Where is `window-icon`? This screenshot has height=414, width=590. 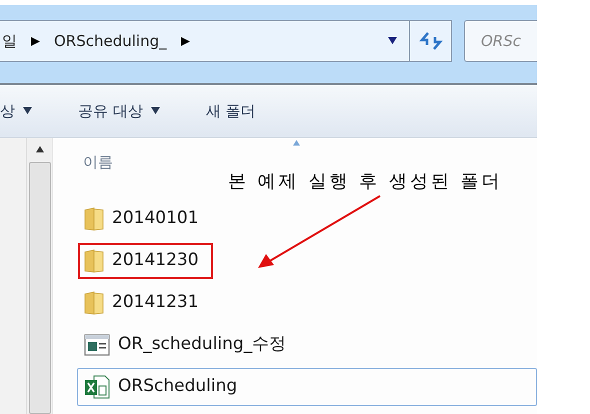
window-icon is located at coordinates (97, 345).